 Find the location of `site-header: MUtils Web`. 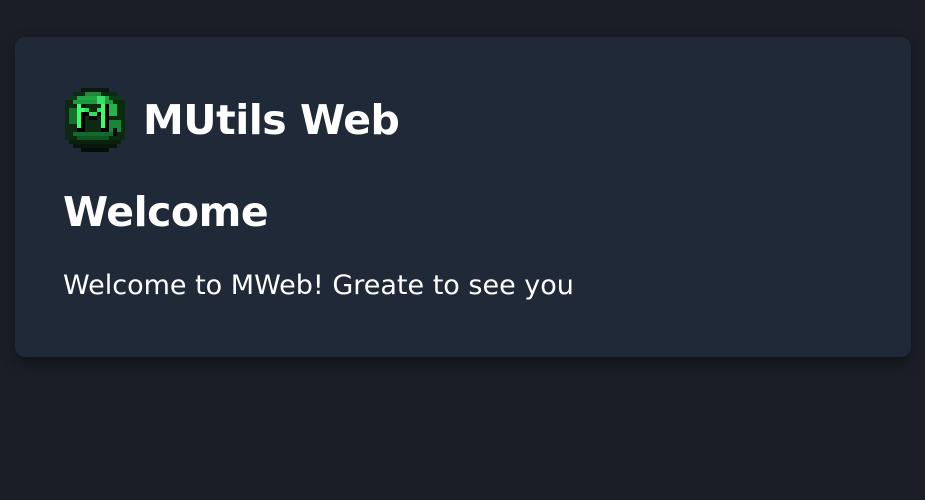

site-header: MUtils Web is located at coordinates (232, 120).